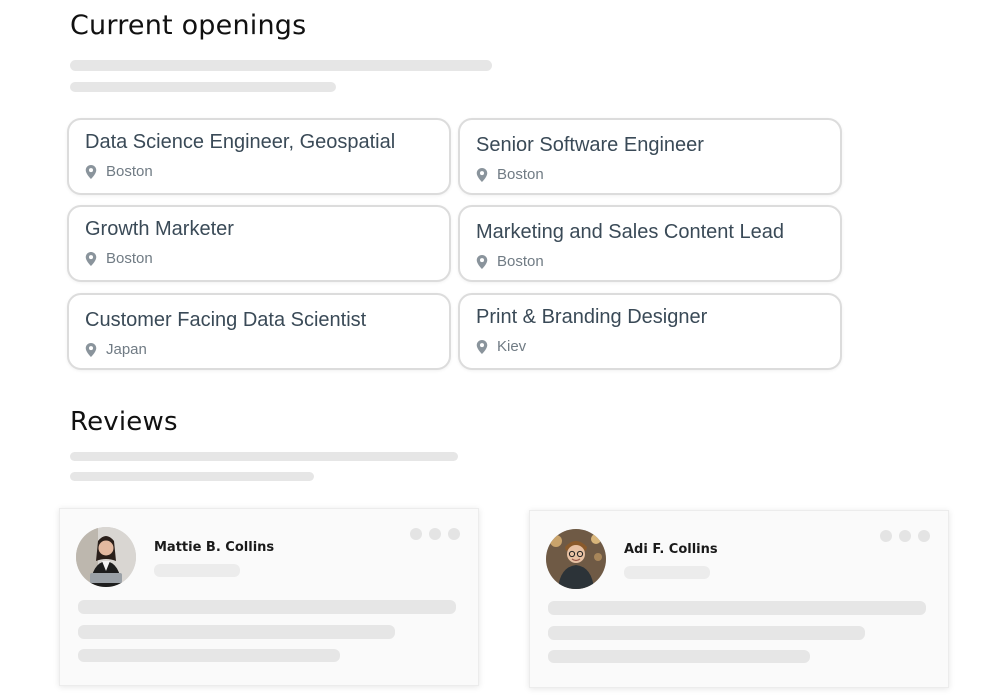 Image resolution: width=1000 pixels, height=700 pixels. I want to click on job-title: Growth Marketer, so click(159, 229).